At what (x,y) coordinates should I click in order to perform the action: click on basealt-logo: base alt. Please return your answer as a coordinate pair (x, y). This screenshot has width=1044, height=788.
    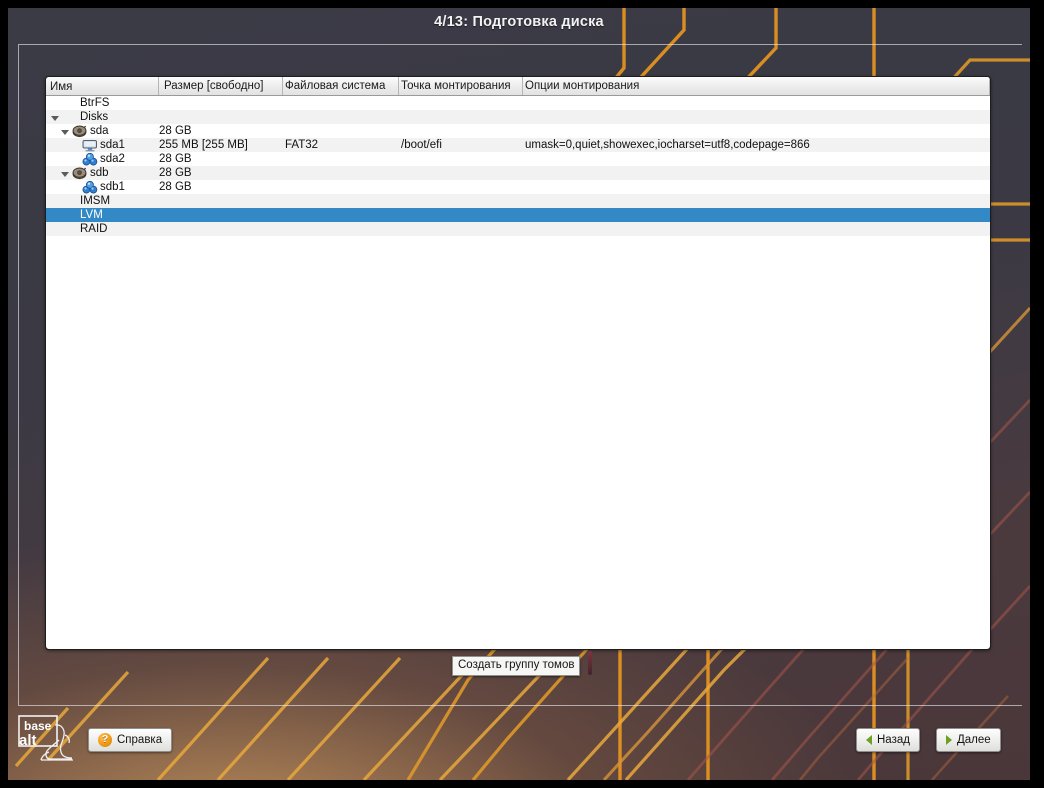
    Looking at the image, I should click on (45, 738).